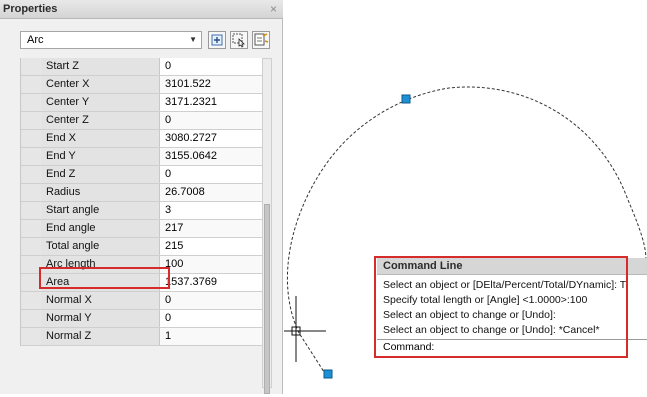 This screenshot has width=647, height=397. I want to click on property-value: 3171.2321, so click(211, 102).